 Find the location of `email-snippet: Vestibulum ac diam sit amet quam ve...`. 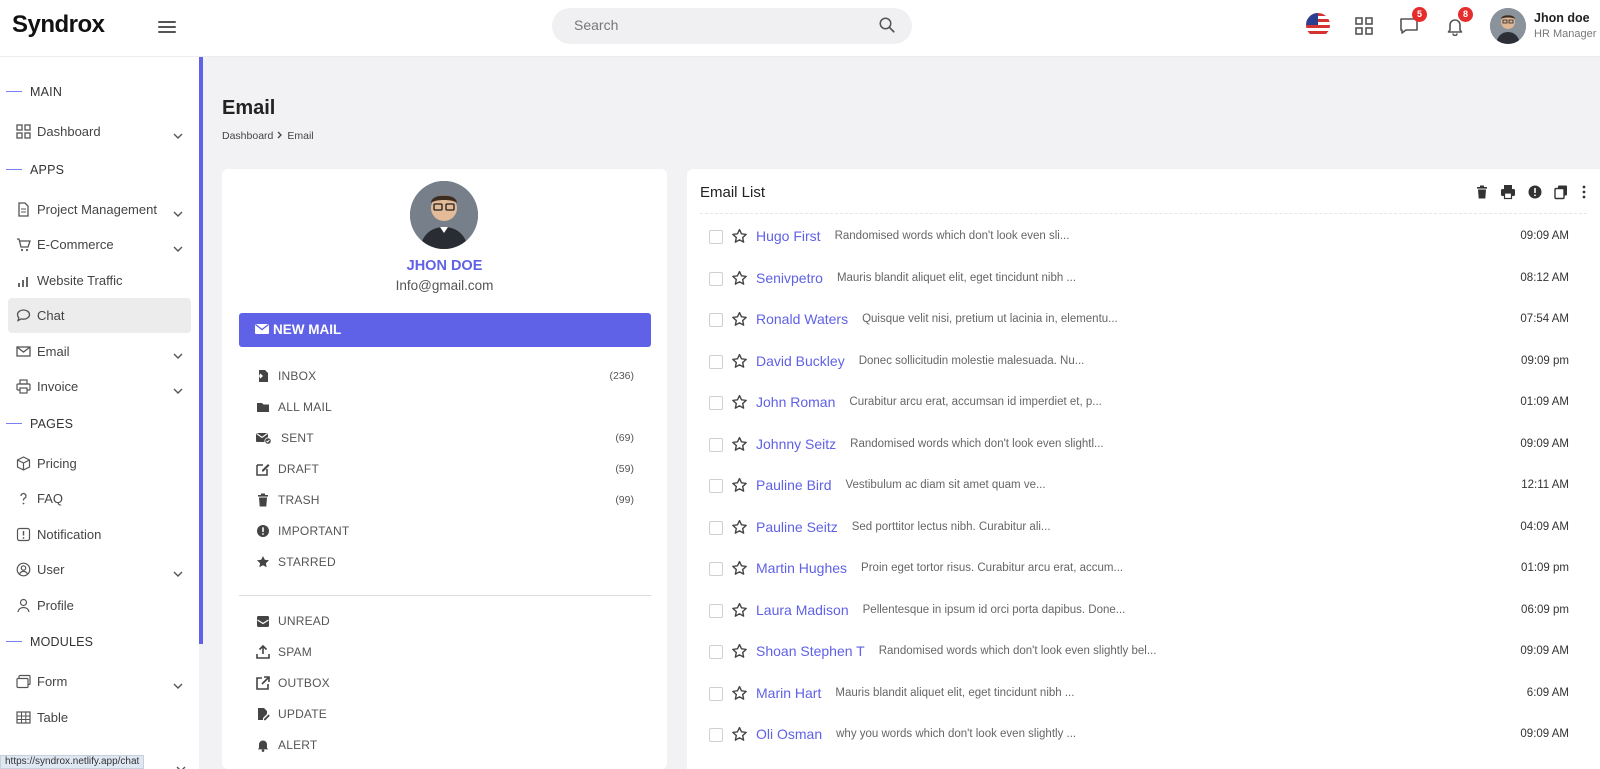

email-snippet: Vestibulum ac diam sit amet quam ve... is located at coordinates (946, 485).